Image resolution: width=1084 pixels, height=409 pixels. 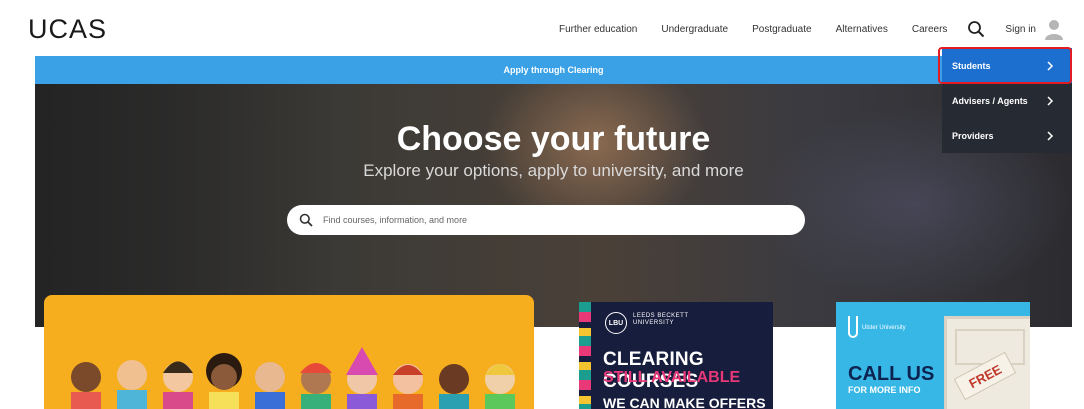 I want to click on dropdown-item-label: Providers, so click(x=973, y=135).